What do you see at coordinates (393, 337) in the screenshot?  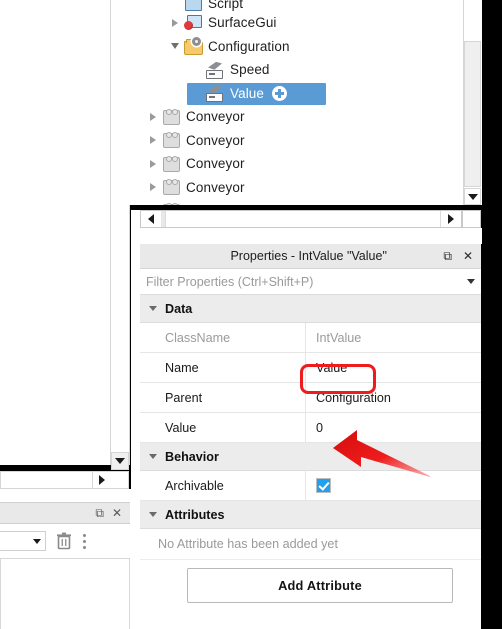 I see `property-value: IntValue` at bounding box center [393, 337].